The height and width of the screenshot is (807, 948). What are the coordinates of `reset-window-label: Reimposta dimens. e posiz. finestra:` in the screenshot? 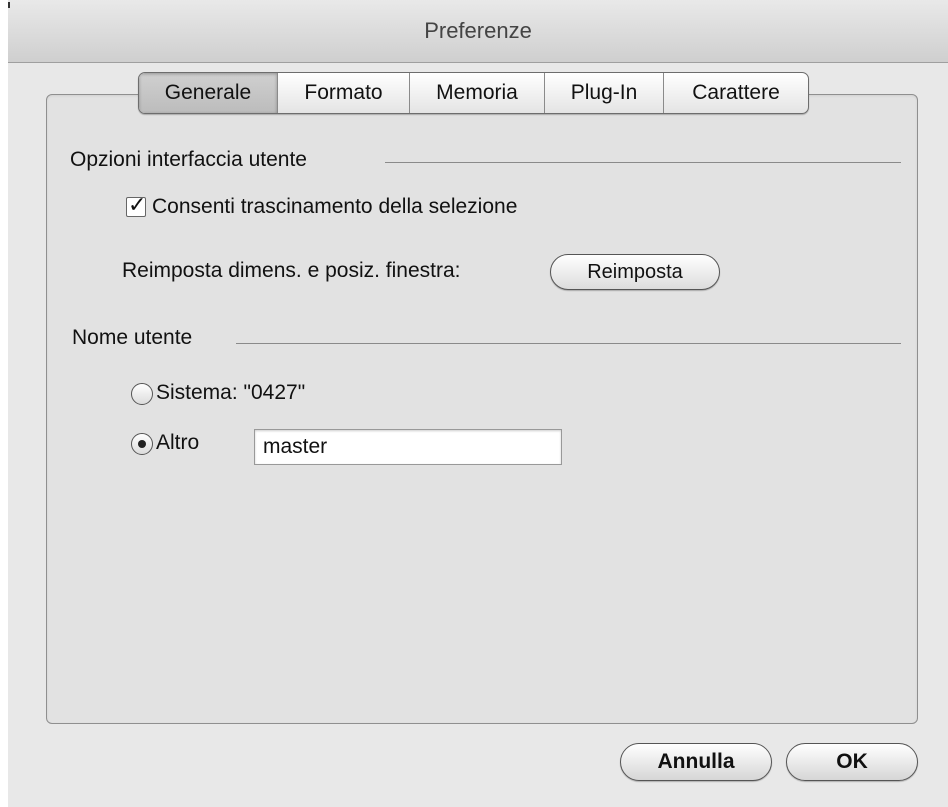 It's located at (291, 270).